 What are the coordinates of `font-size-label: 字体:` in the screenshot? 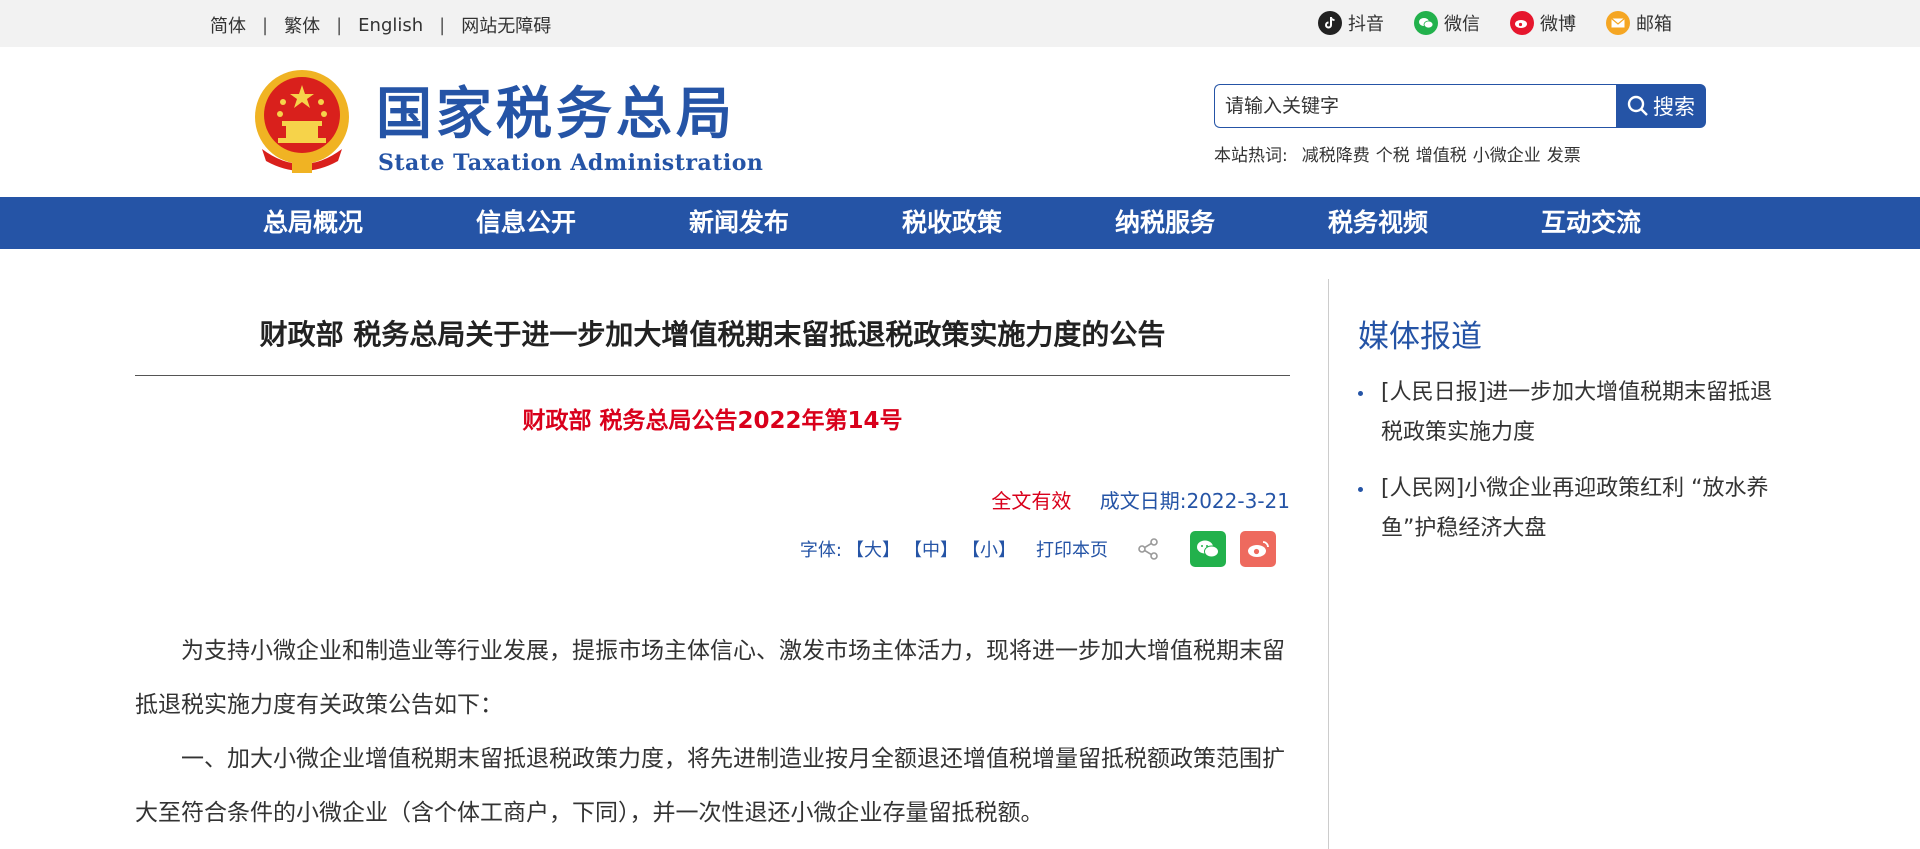 It's located at (820, 550).